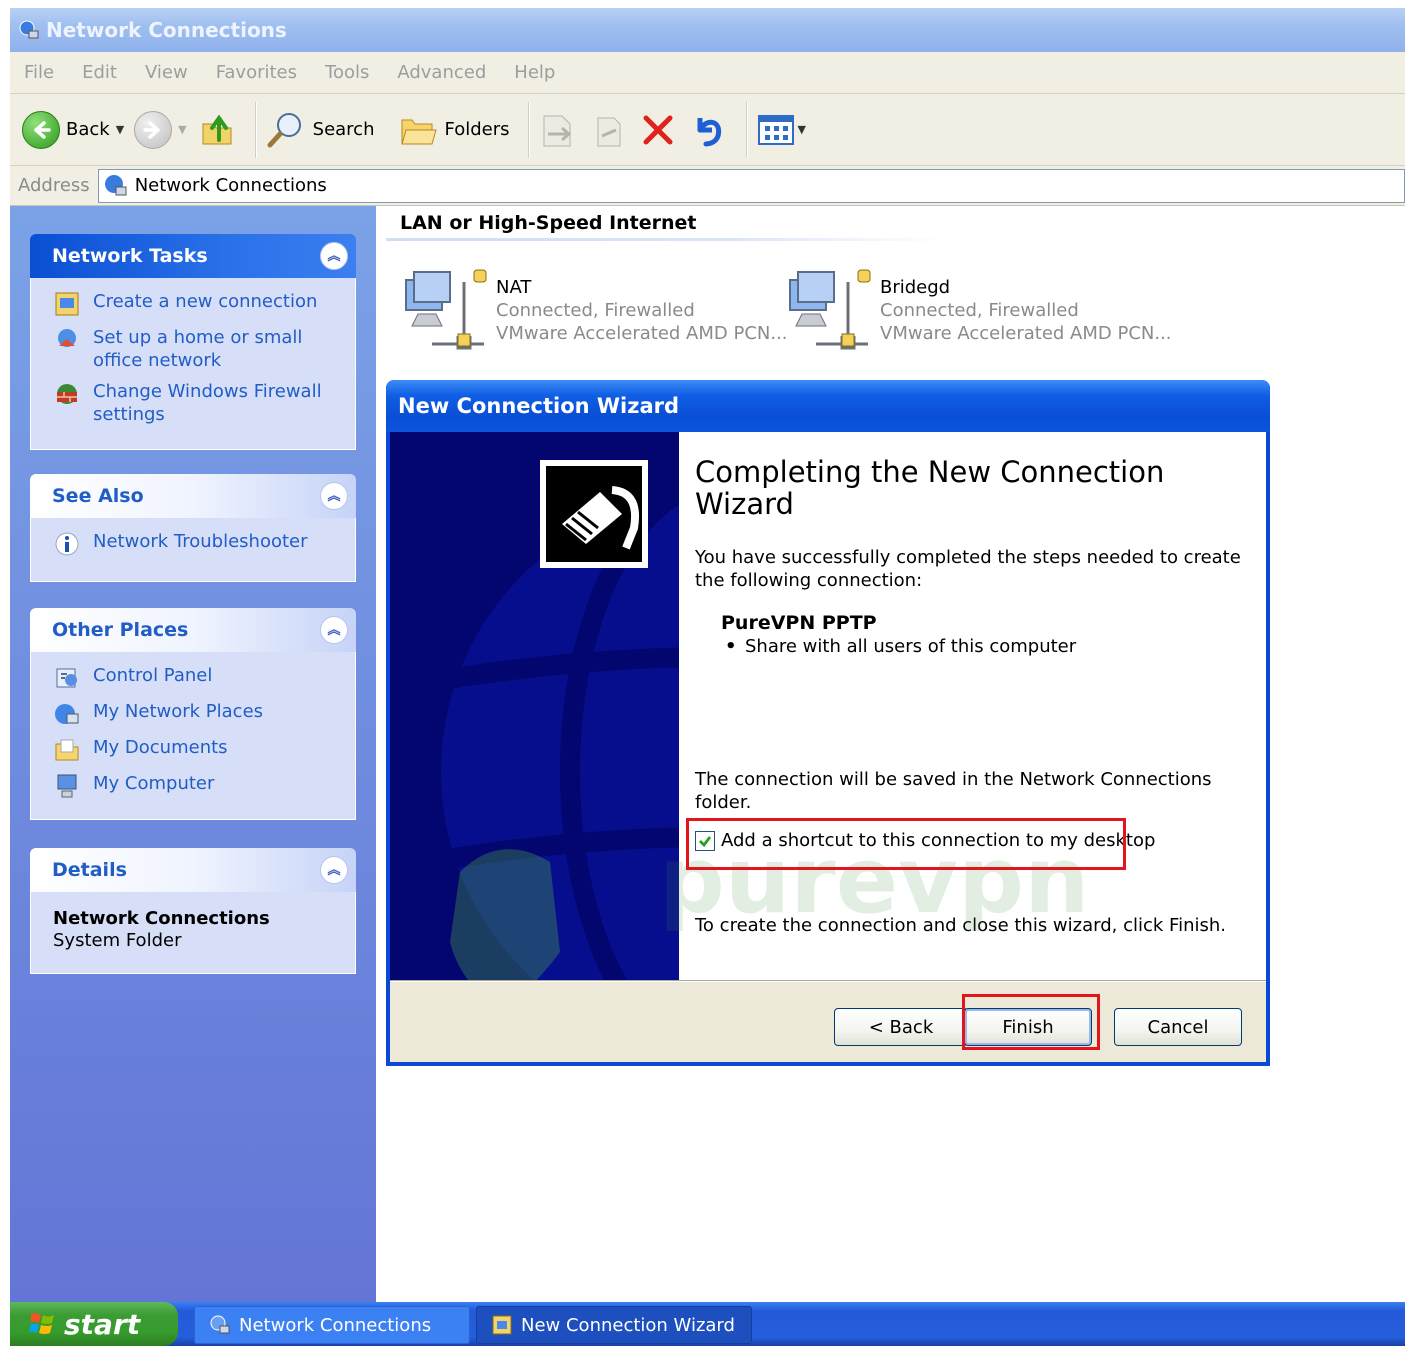 The width and height of the screenshot is (1405, 1346). Describe the element at coordinates (193, 630) in the screenshot. I see `other-places-header: Other Places ︽` at that location.